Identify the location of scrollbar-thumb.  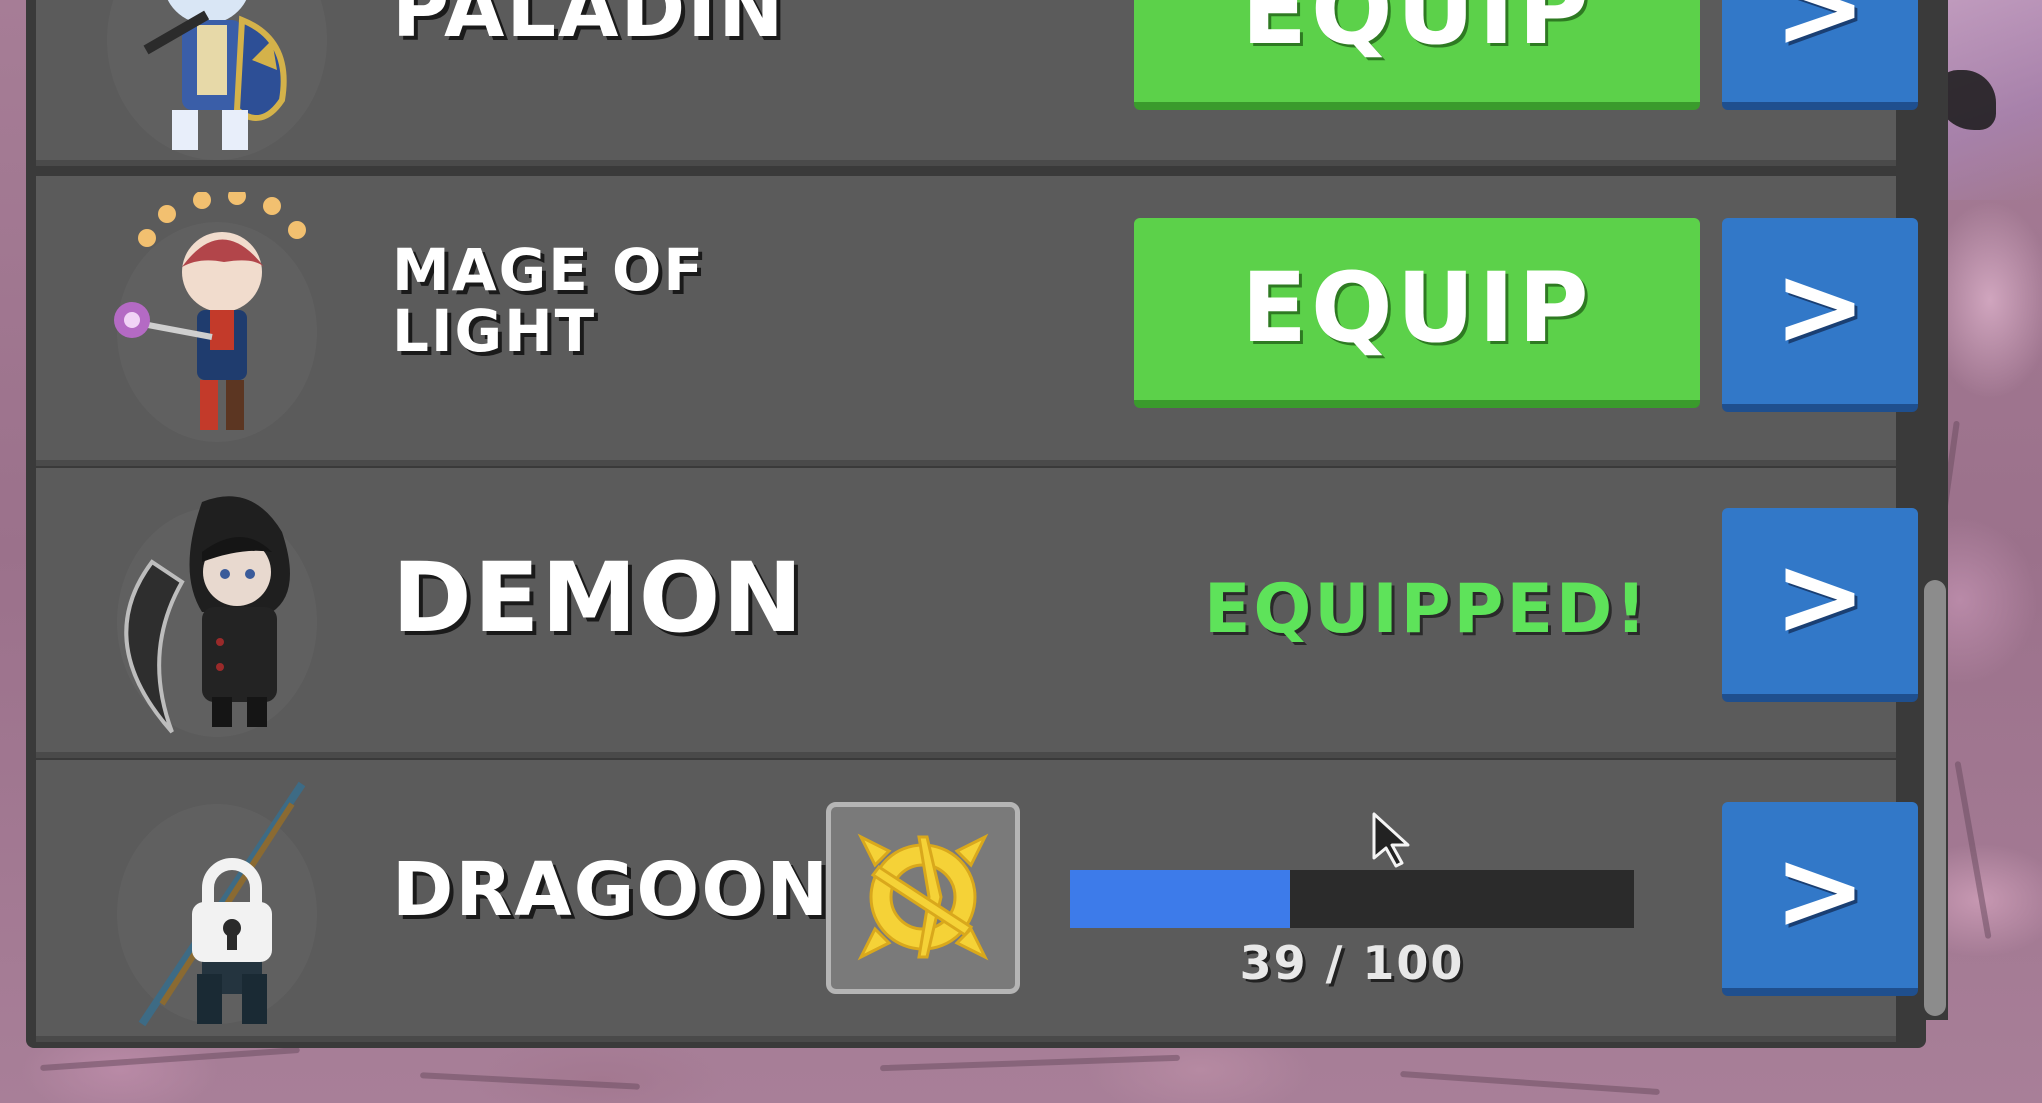
(1935, 798).